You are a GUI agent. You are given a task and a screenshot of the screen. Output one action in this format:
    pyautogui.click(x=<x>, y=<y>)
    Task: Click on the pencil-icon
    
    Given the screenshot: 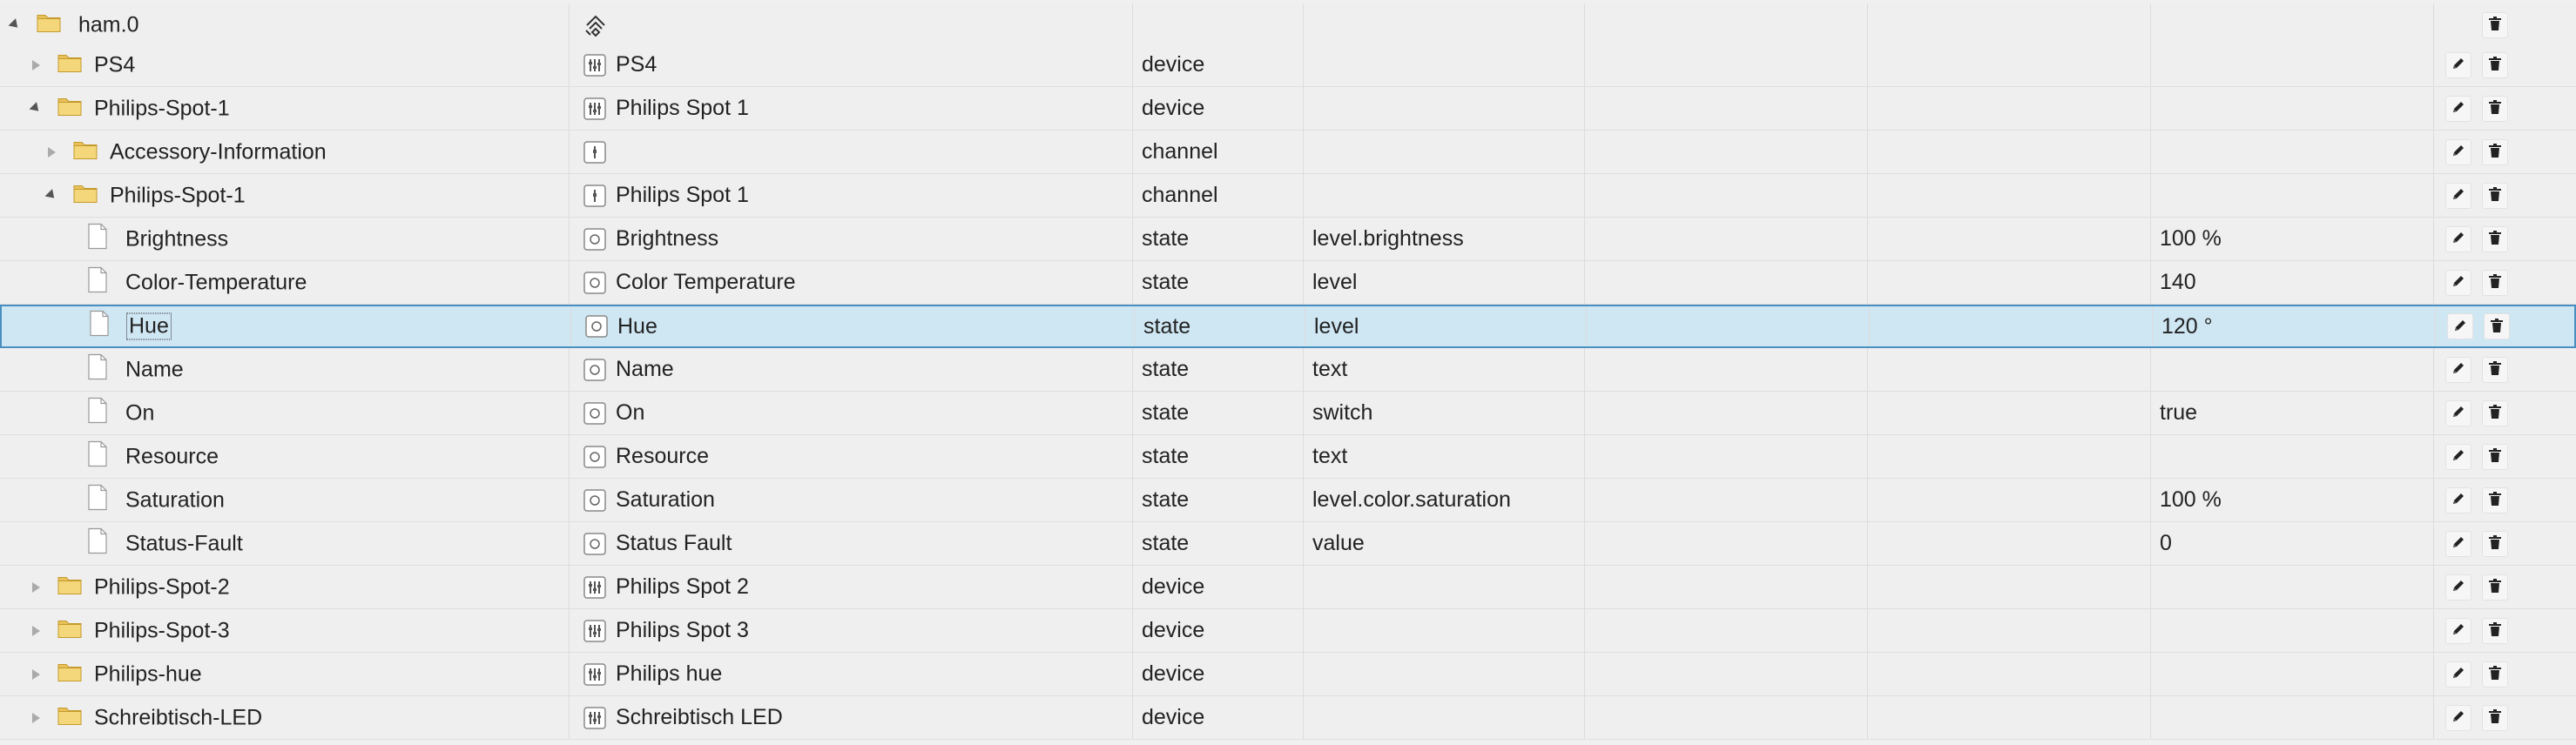 What is the action you would take?
    pyautogui.click(x=2458, y=543)
    